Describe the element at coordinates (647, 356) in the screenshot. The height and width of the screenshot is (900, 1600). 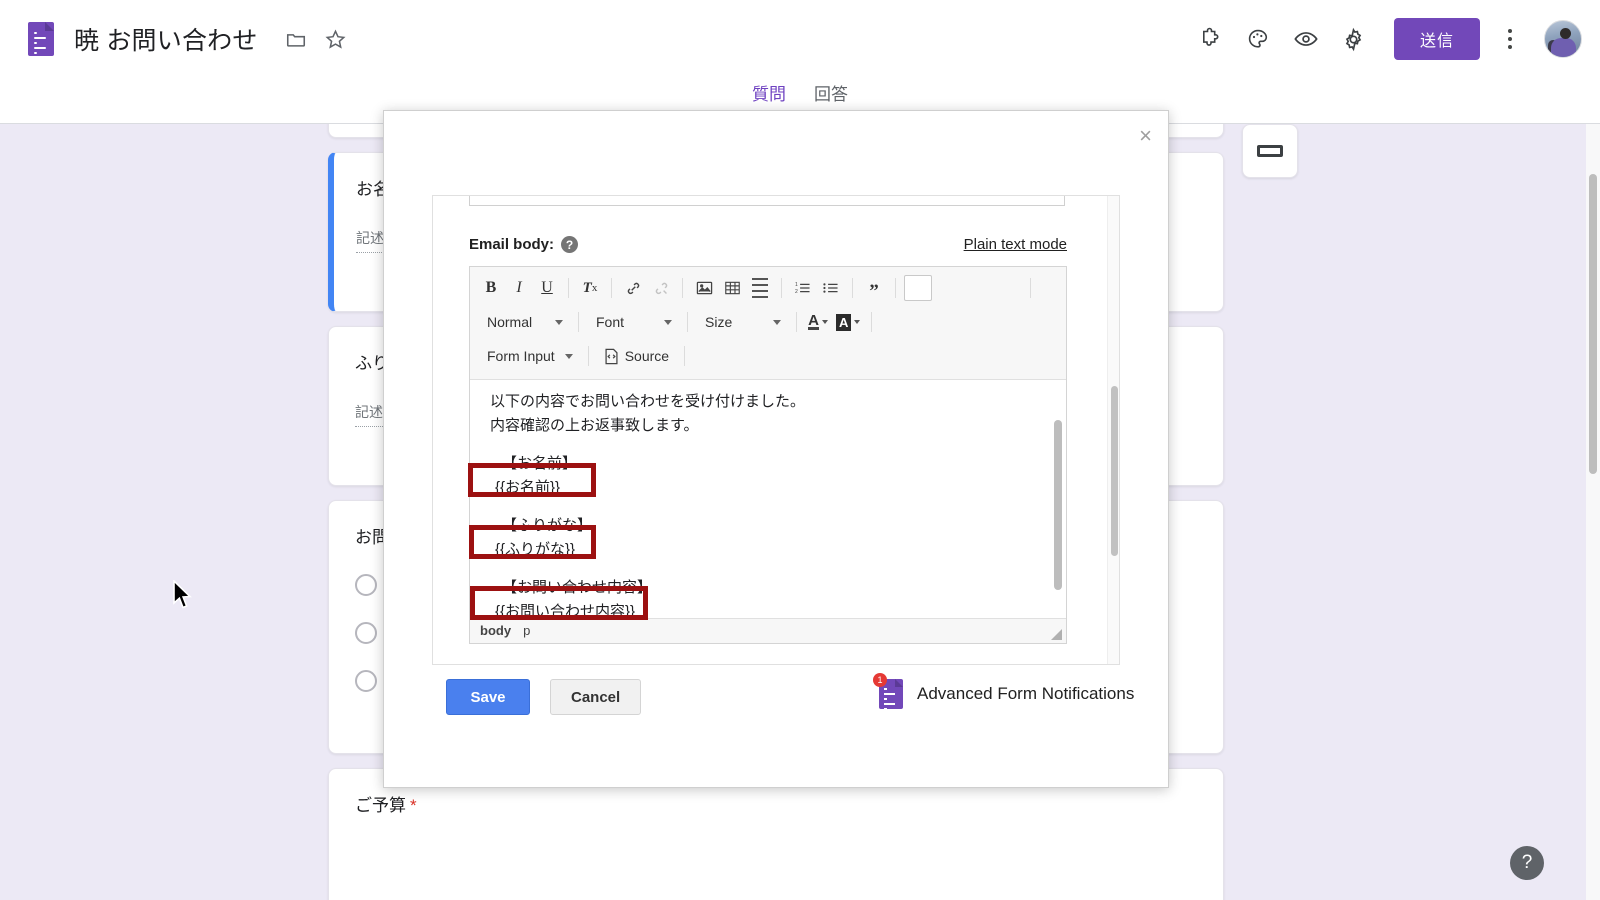
I see `source-button-label: Source` at that location.